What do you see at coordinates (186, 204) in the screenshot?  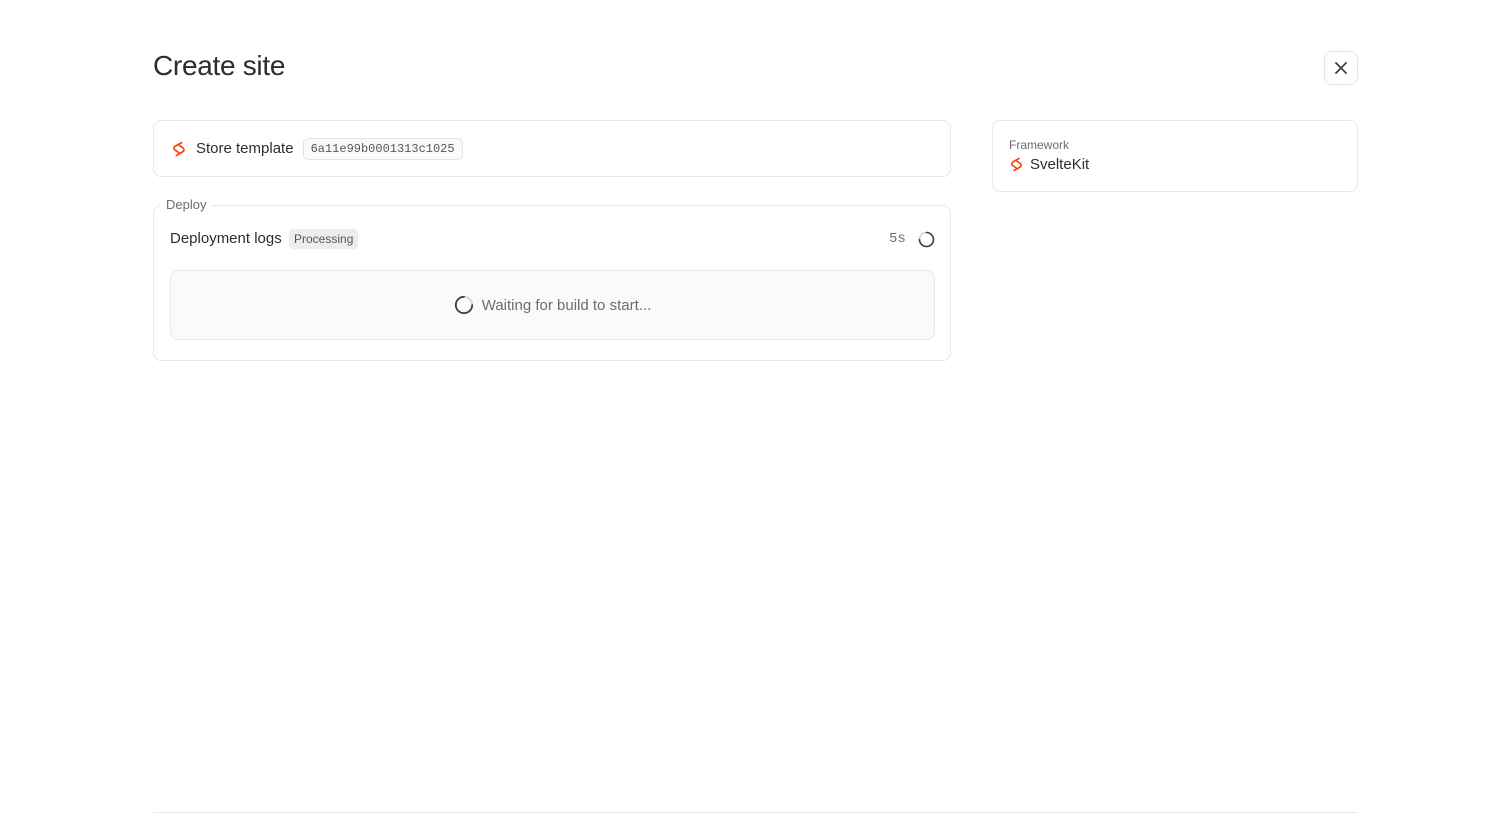 I see `deploy-legend: Deploy` at bounding box center [186, 204].